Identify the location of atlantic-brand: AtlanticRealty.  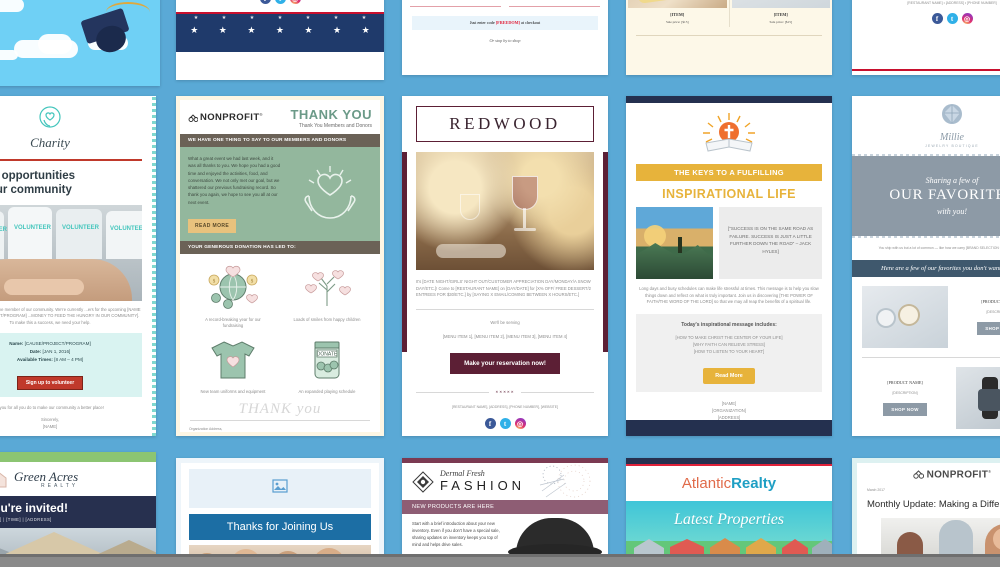
(729, 483).